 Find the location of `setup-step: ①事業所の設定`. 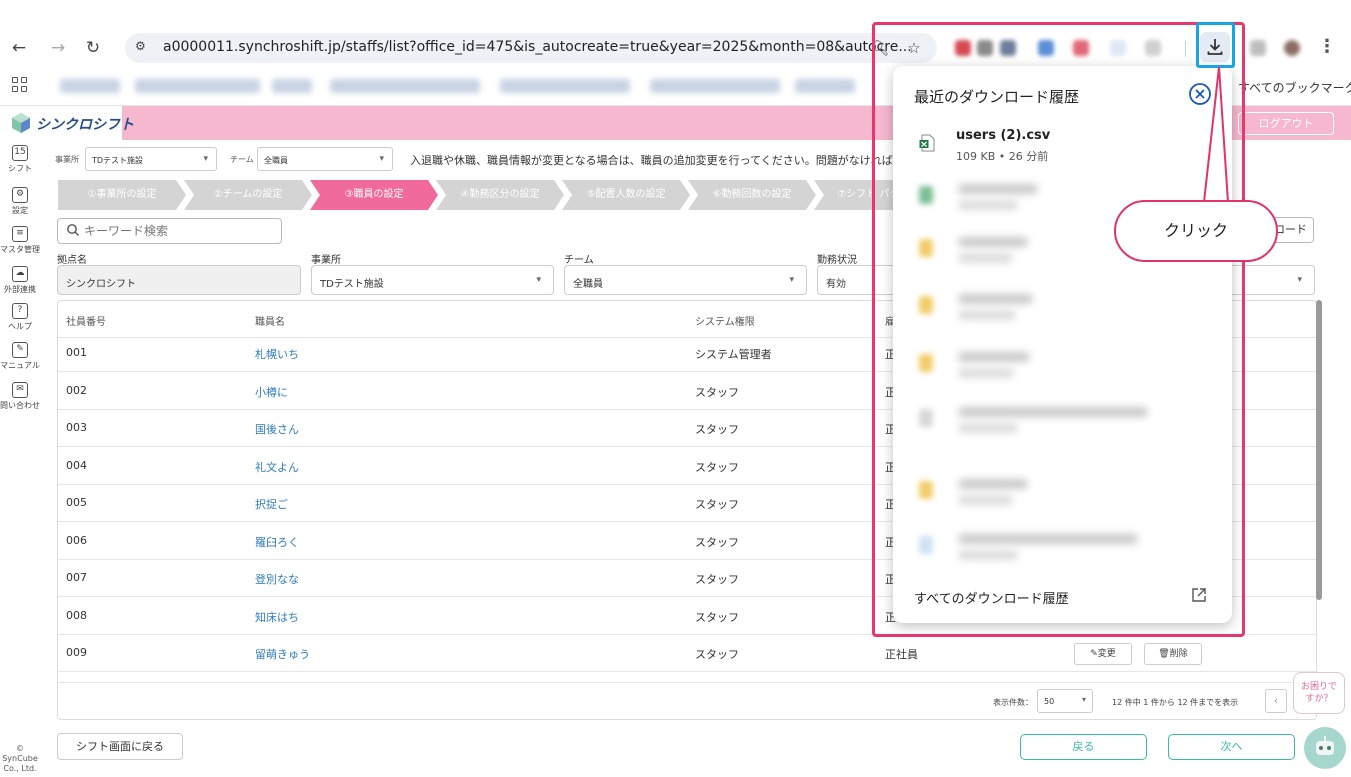

setup-step: ①事業所の設定 is located at coordinates (122, 195).